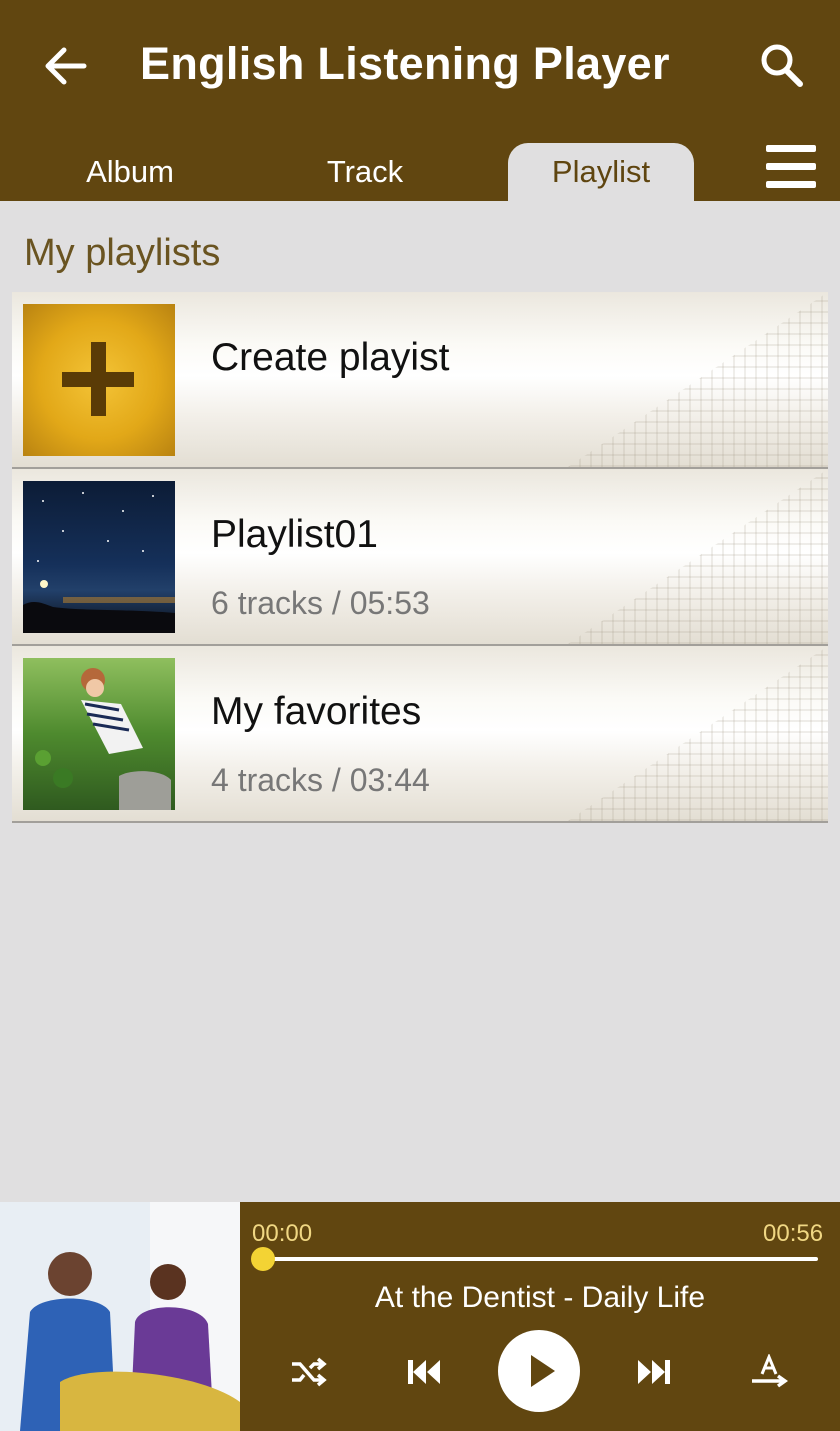  What do you see at coordinates (330, 357) in the screenshot?
I see `create-playlist-label: Create playist` at bounding box center [330, 357].